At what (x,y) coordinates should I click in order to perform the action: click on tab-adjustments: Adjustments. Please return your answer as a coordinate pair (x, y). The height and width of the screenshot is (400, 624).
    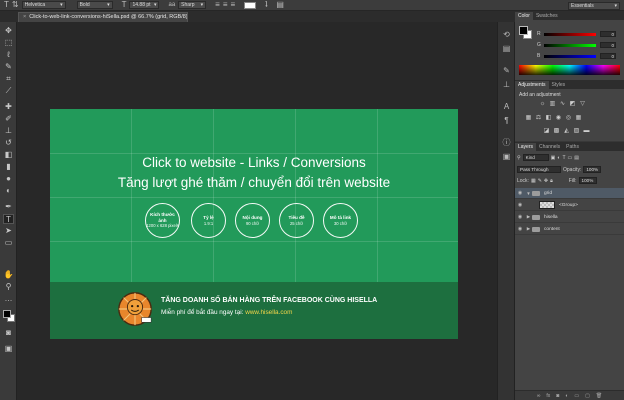
    Looking at the image, I should click on (532, 85).